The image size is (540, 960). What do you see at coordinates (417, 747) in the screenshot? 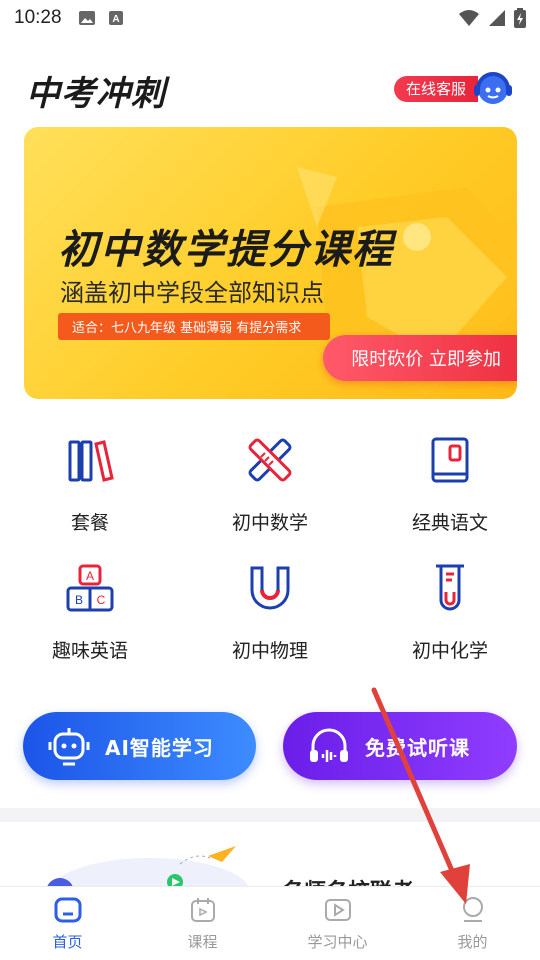
I see `free-trial-label: 免费试听课` at bounding box center [417, 747].